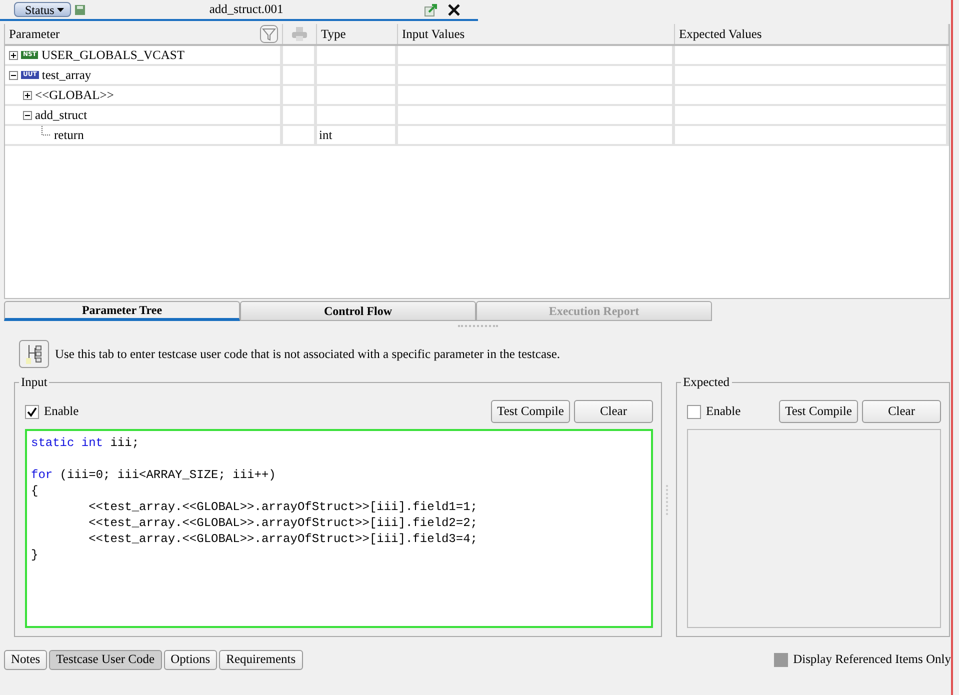  I want to click on bottom-tab: Requirements, so click(261, 660).